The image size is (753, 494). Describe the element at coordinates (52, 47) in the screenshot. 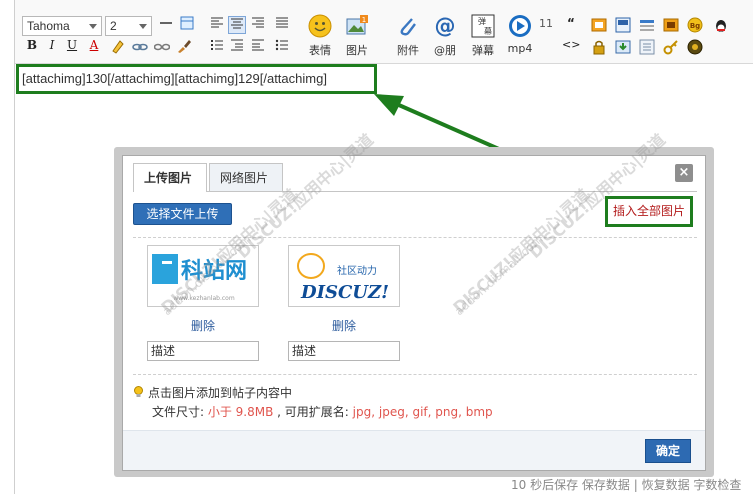

I see `italic-button: I` at that location.